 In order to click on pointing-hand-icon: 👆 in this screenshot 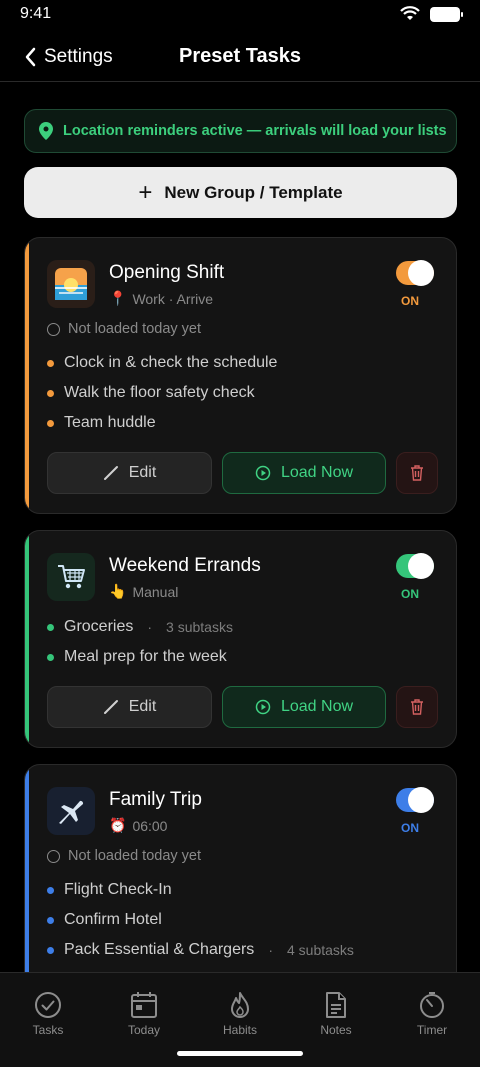, I will do `click(118, 591)`.